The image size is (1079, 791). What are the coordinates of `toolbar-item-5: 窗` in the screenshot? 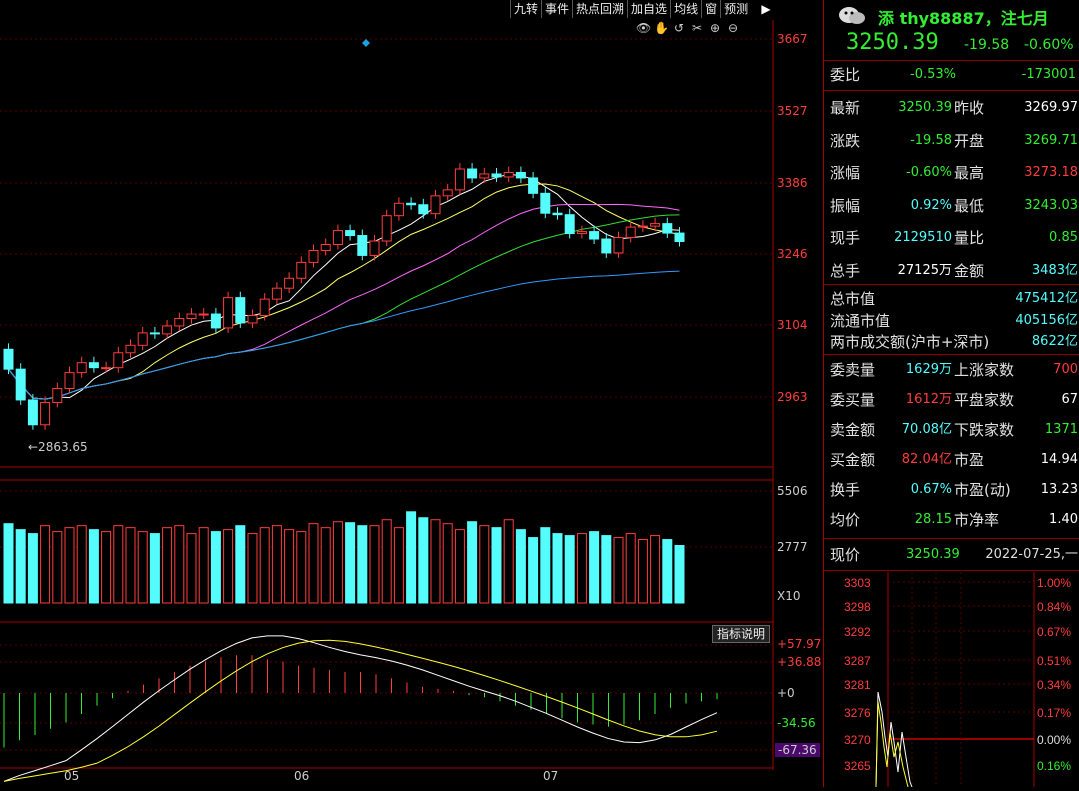 It's located at (710, 9).